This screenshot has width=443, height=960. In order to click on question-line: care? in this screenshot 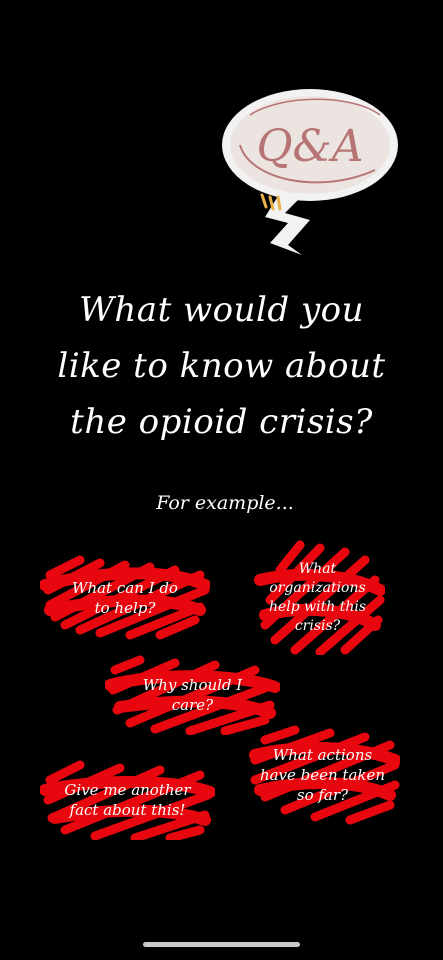, I will do `click(192, 705)`.